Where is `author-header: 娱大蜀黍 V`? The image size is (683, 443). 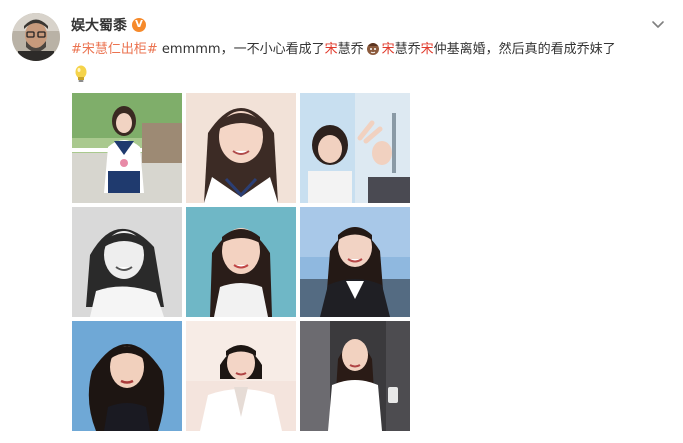
author-header: 娱大蜀黍 V is located at coordinates (108, 25).